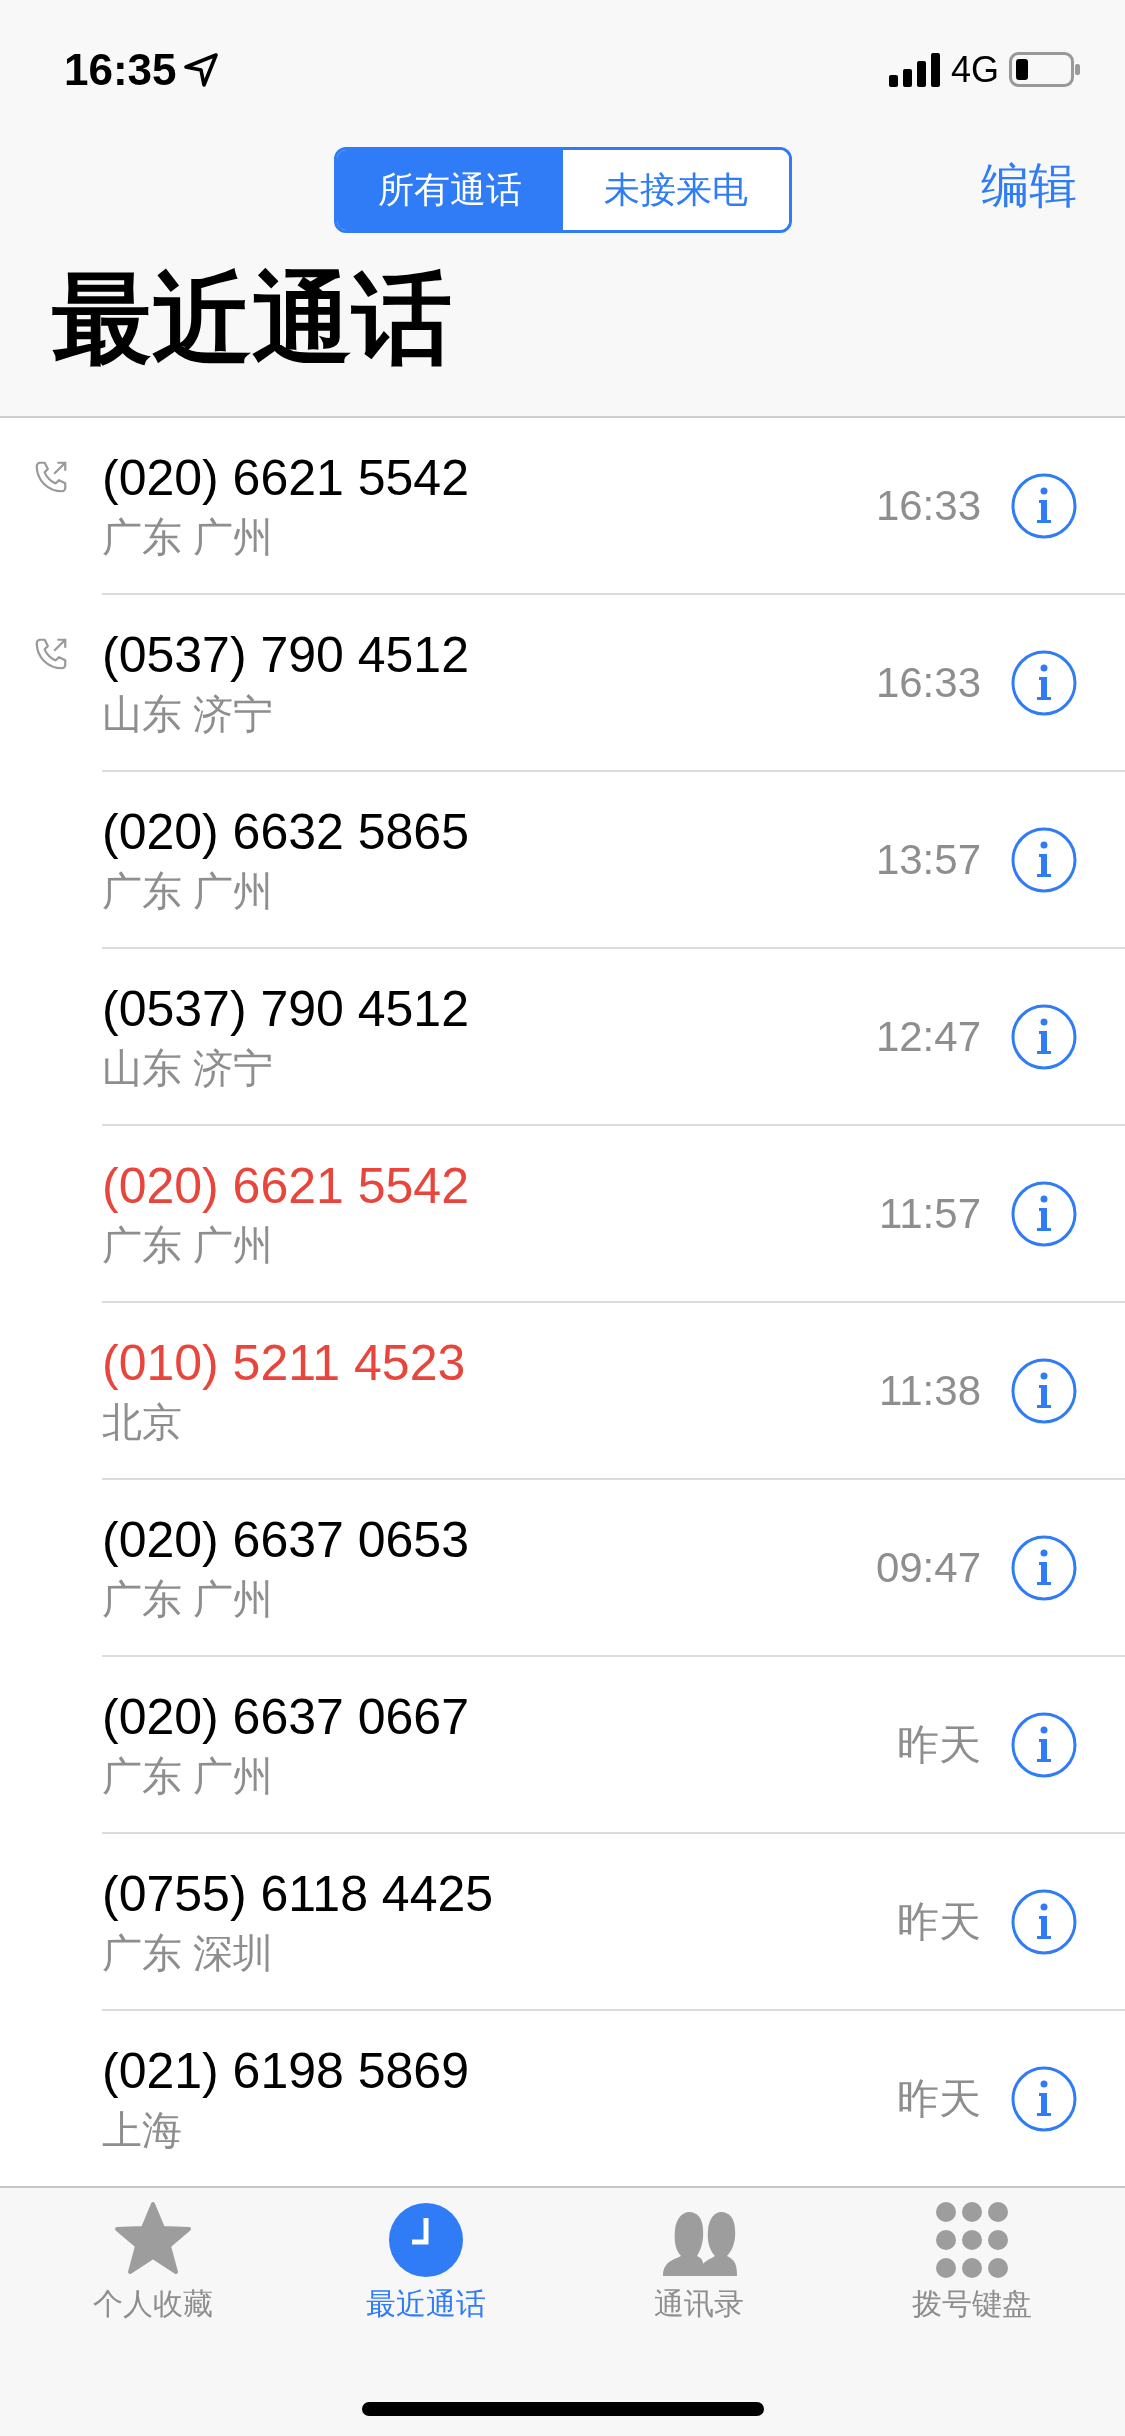 The height and width of the screenshot is (2436, 1125). What do you see at coordinates (699, 2256) in the screenshot?
I see `tab-bar-item: 通讯录` at bounding box center [699, 2256].